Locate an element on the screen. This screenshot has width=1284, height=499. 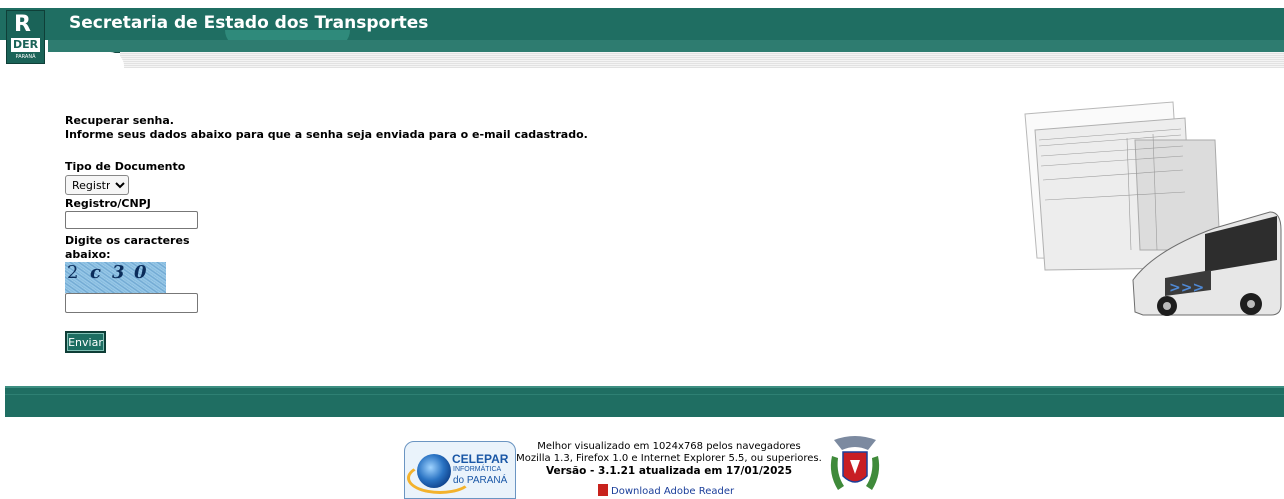
captcha-image: 2 c 3 0 is located at coordinates (115, 277).